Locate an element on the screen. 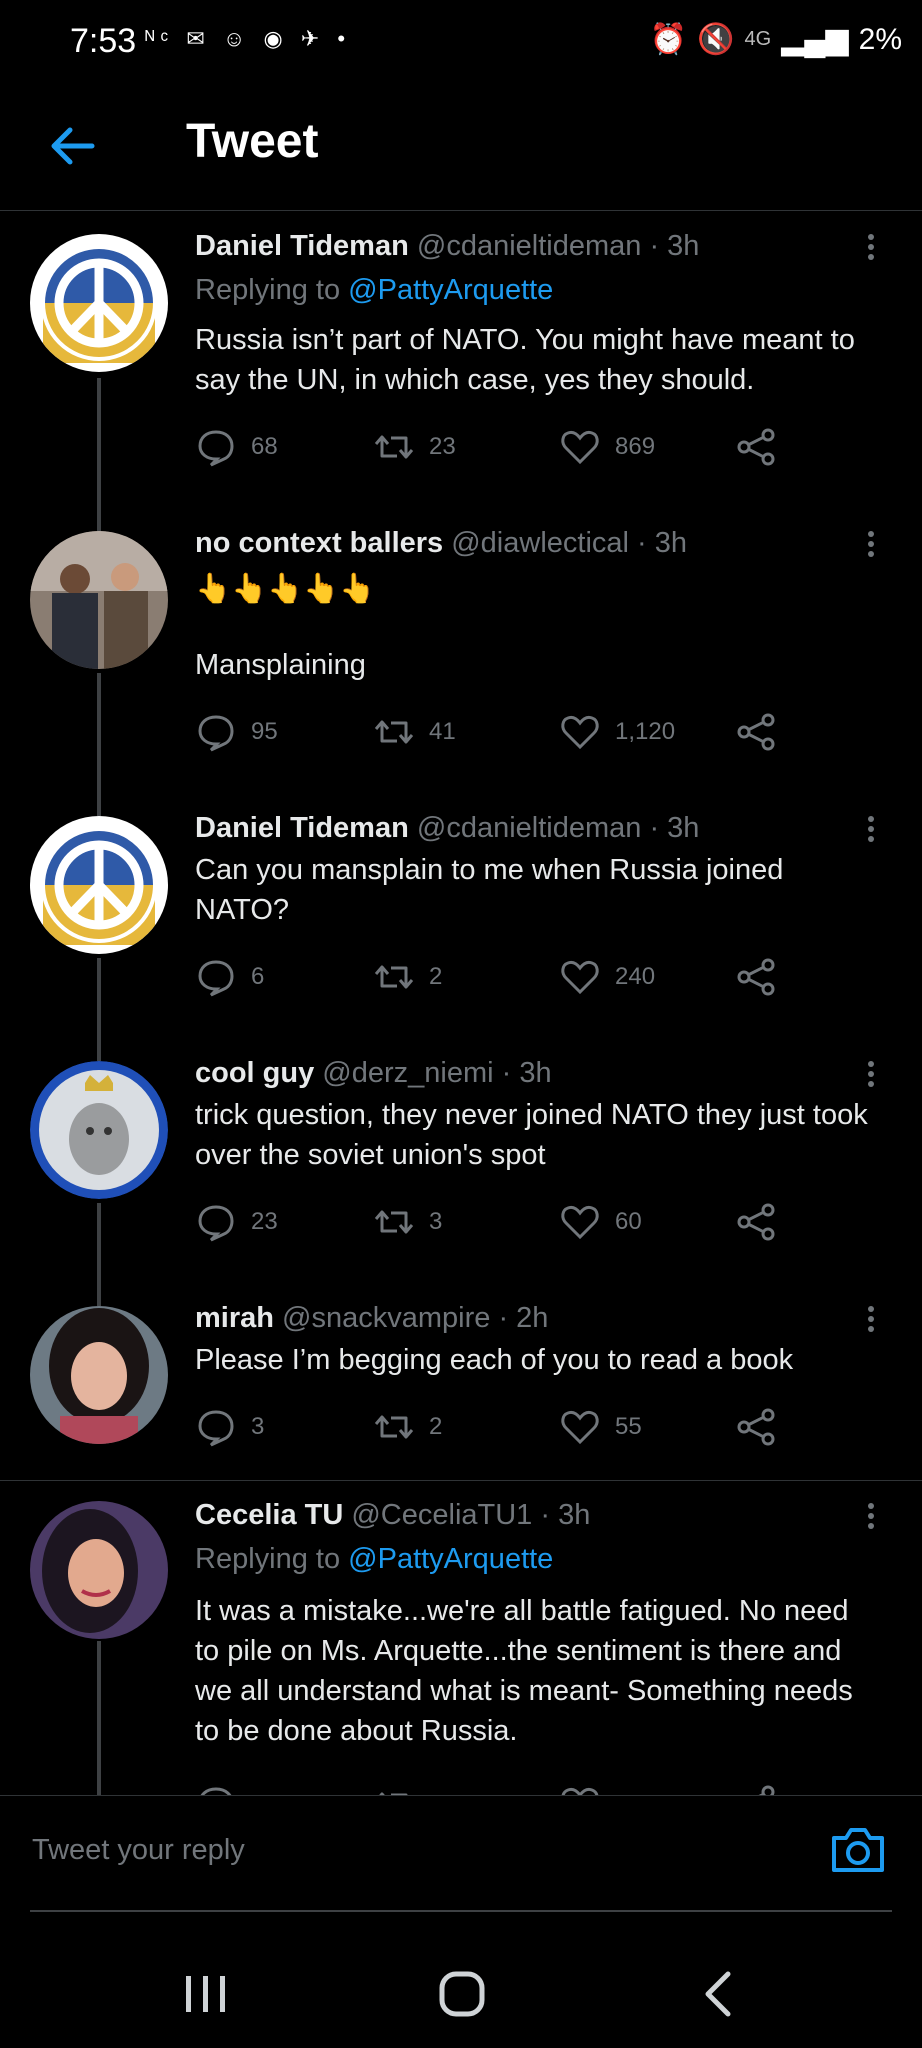 The width and height of the screenshot is (922, 2048). network-label: 4G is located at coordinates (758, 39).